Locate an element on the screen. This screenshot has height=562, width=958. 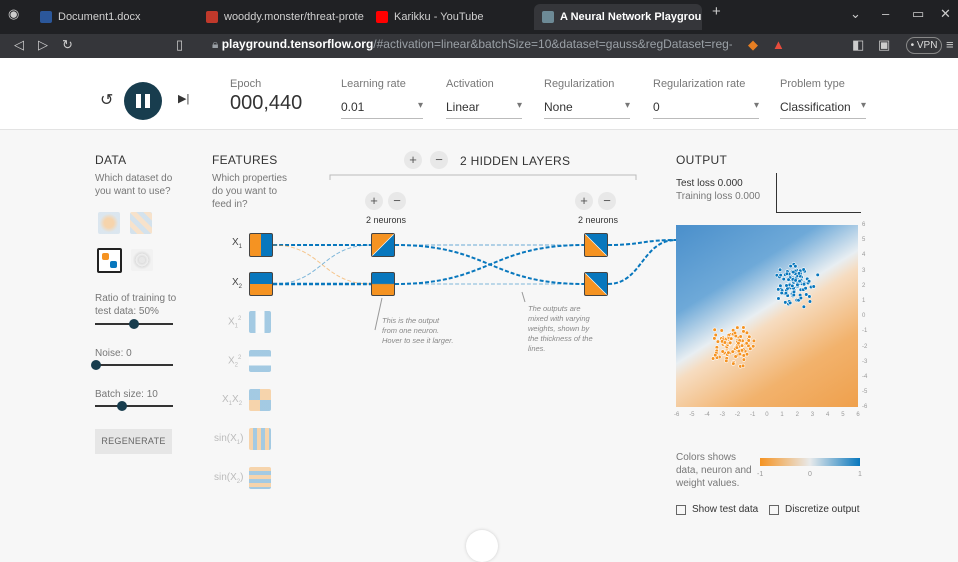
remove-neuron-layer2-button: − is located at coordinates (607, 201).